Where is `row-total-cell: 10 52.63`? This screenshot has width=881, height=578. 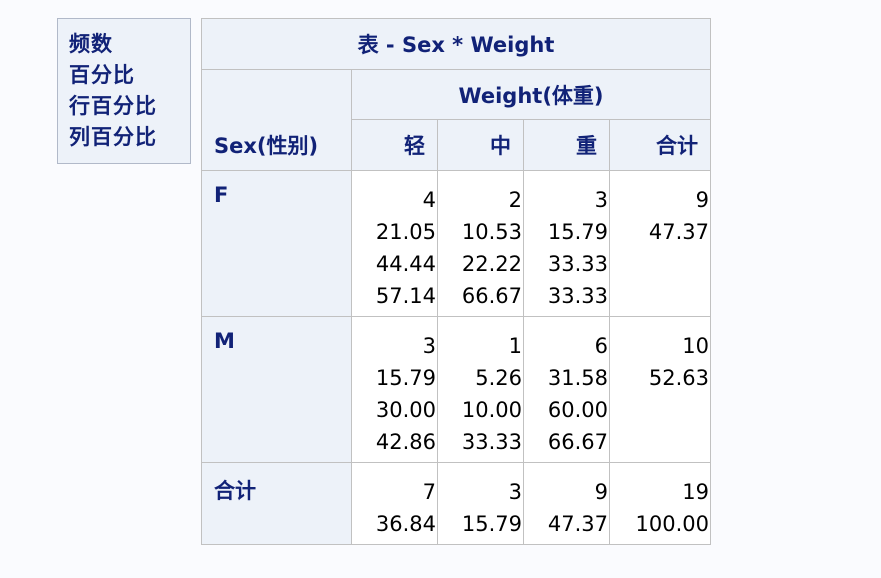 row-total-cell: 10 52.63 is located at coordinates (660, 389).